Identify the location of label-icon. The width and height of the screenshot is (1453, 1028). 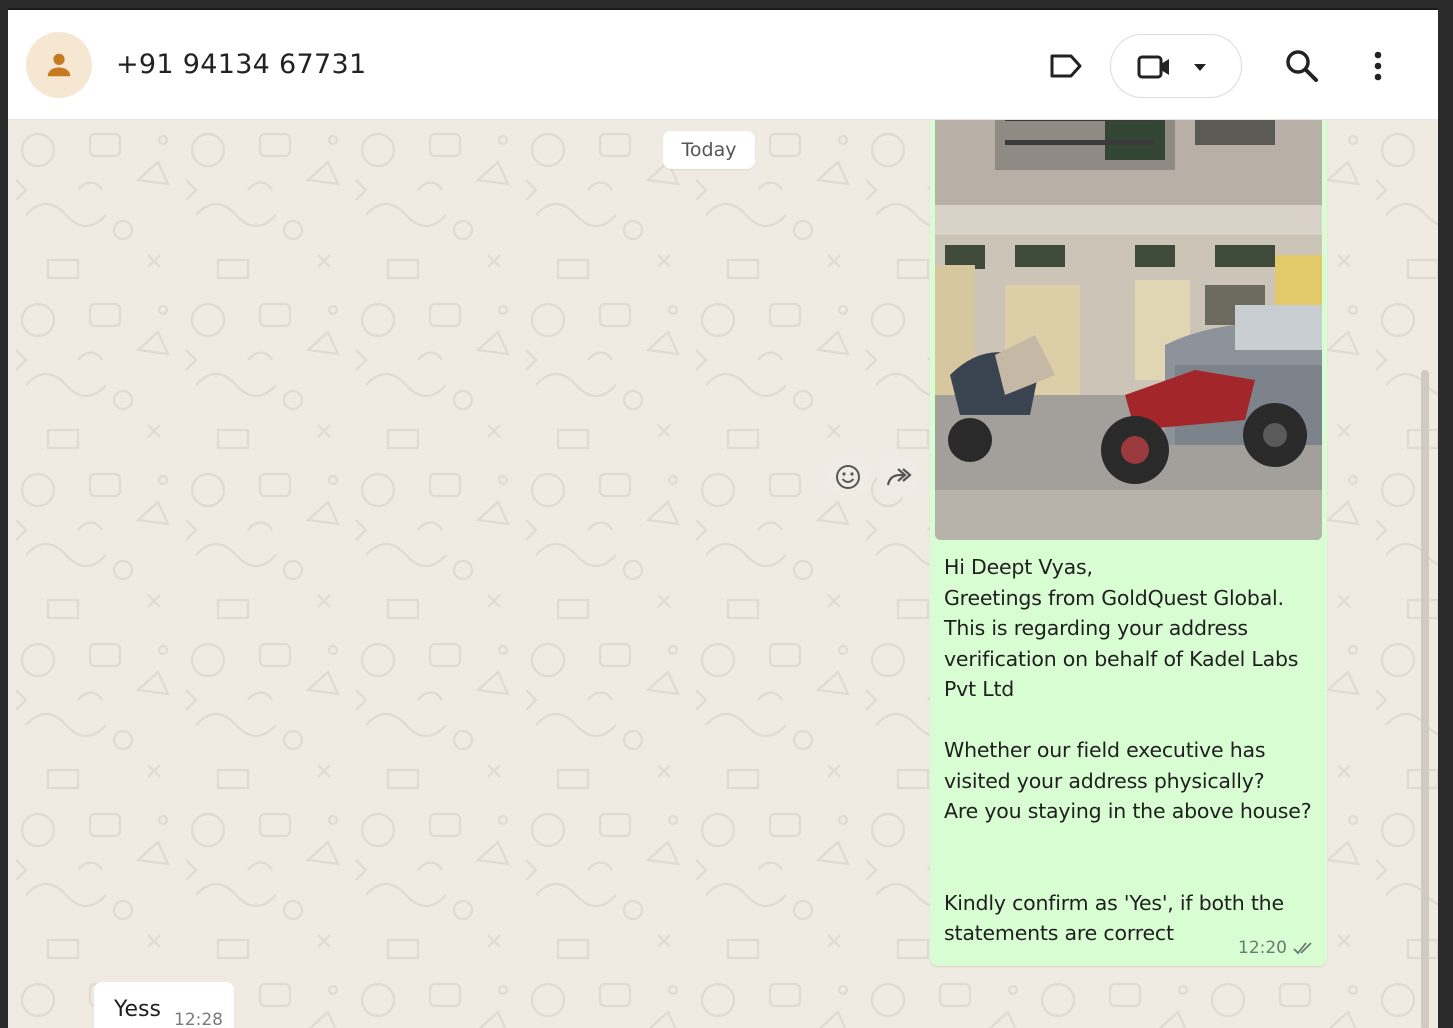
(1066, 66).